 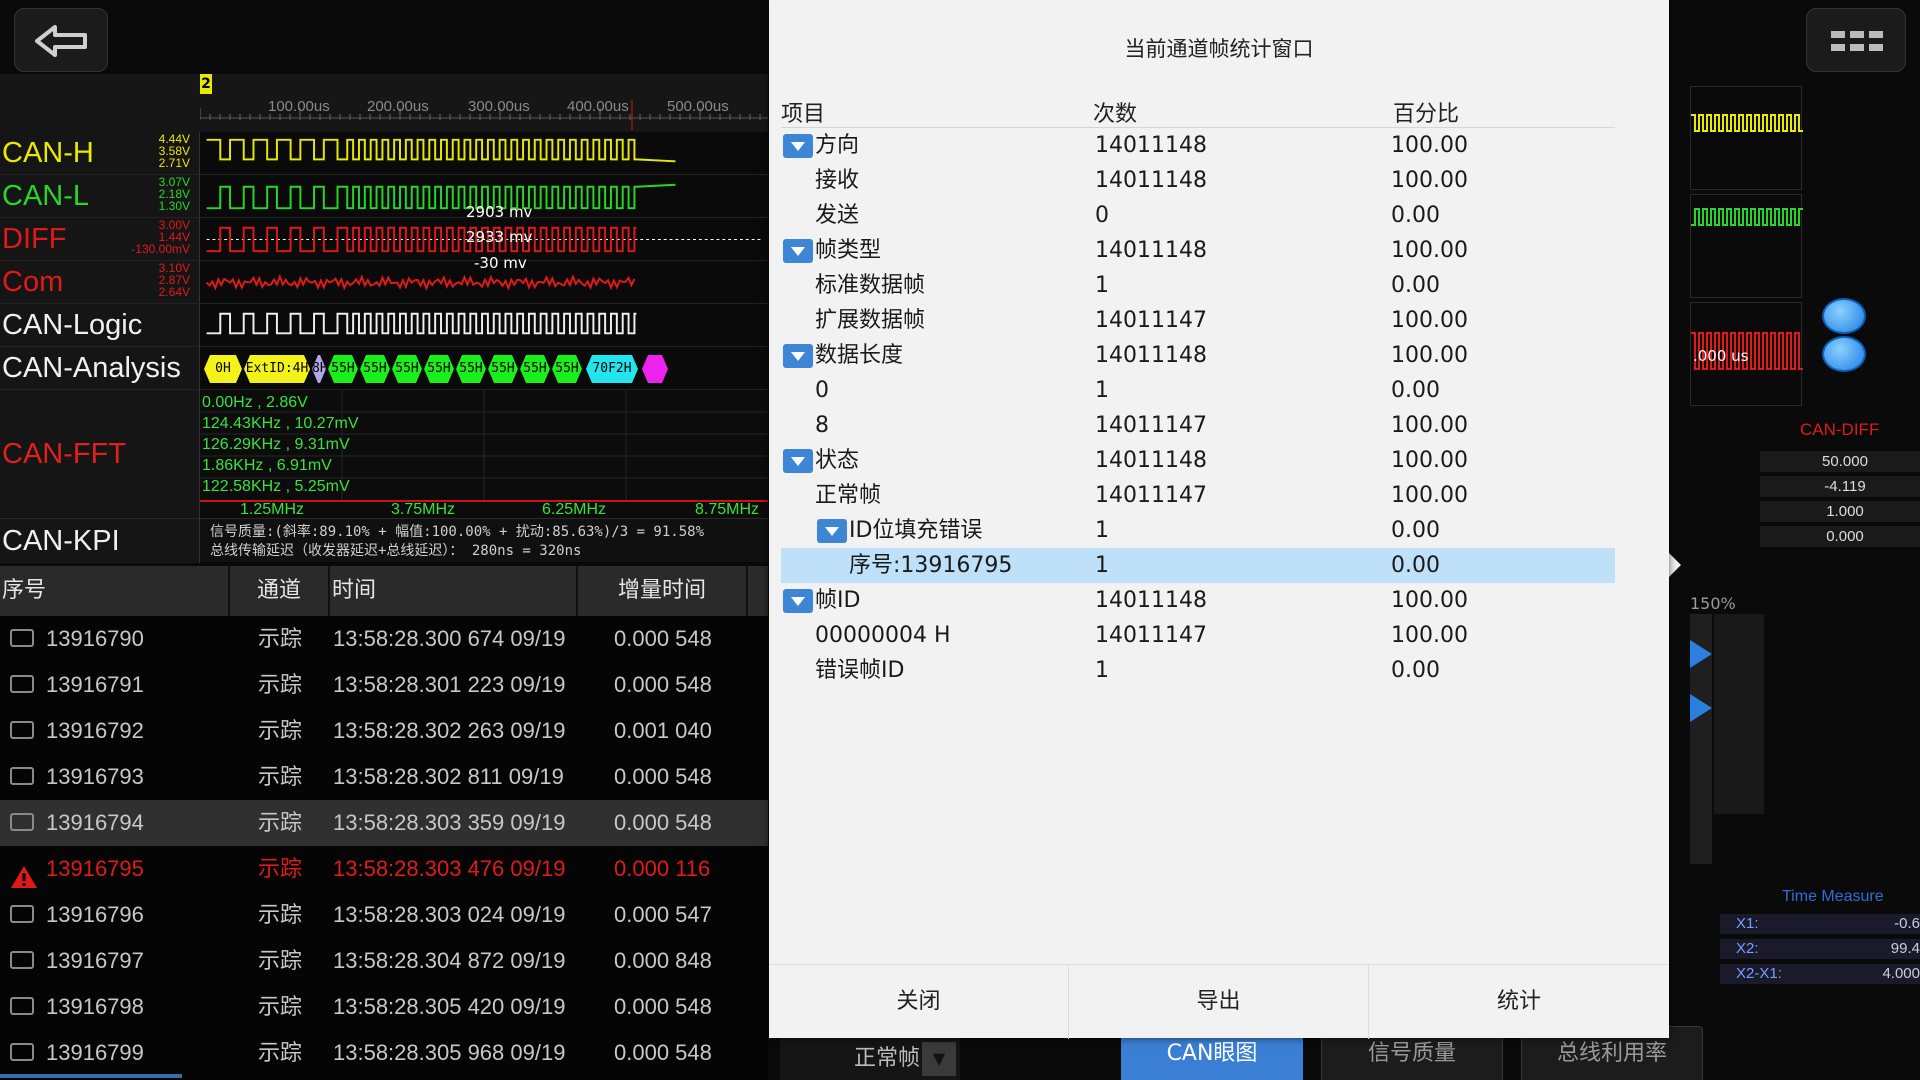 I want to click on column-header-delta: 增量时间, so click(x=663, y=591).